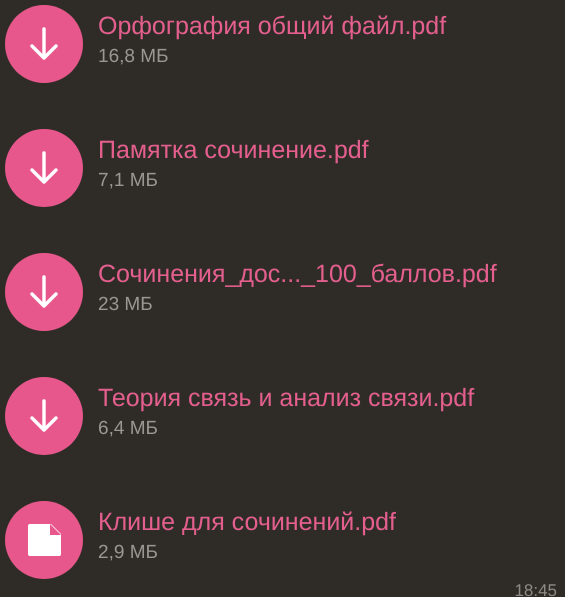  Describe the element at coordinates (128, 553) in the screenshot. I see `file-size: 2,9 МБ` at that location.